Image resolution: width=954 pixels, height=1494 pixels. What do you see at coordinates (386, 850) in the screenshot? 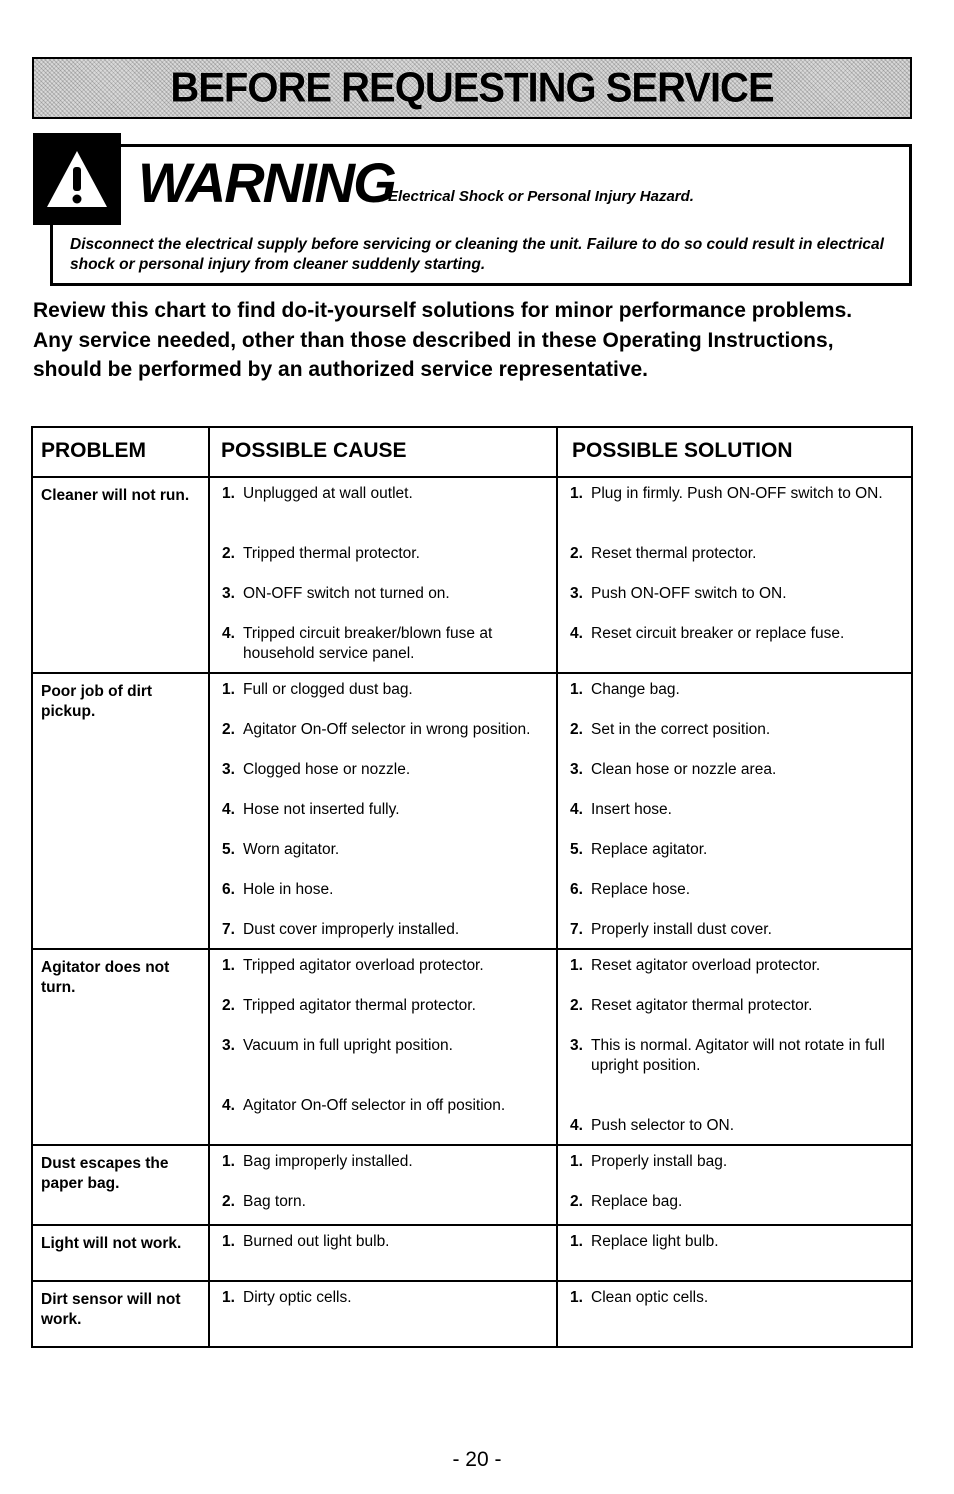
I see `cause-item: 5. Worn agitator.` at bounding box center [386, 850].